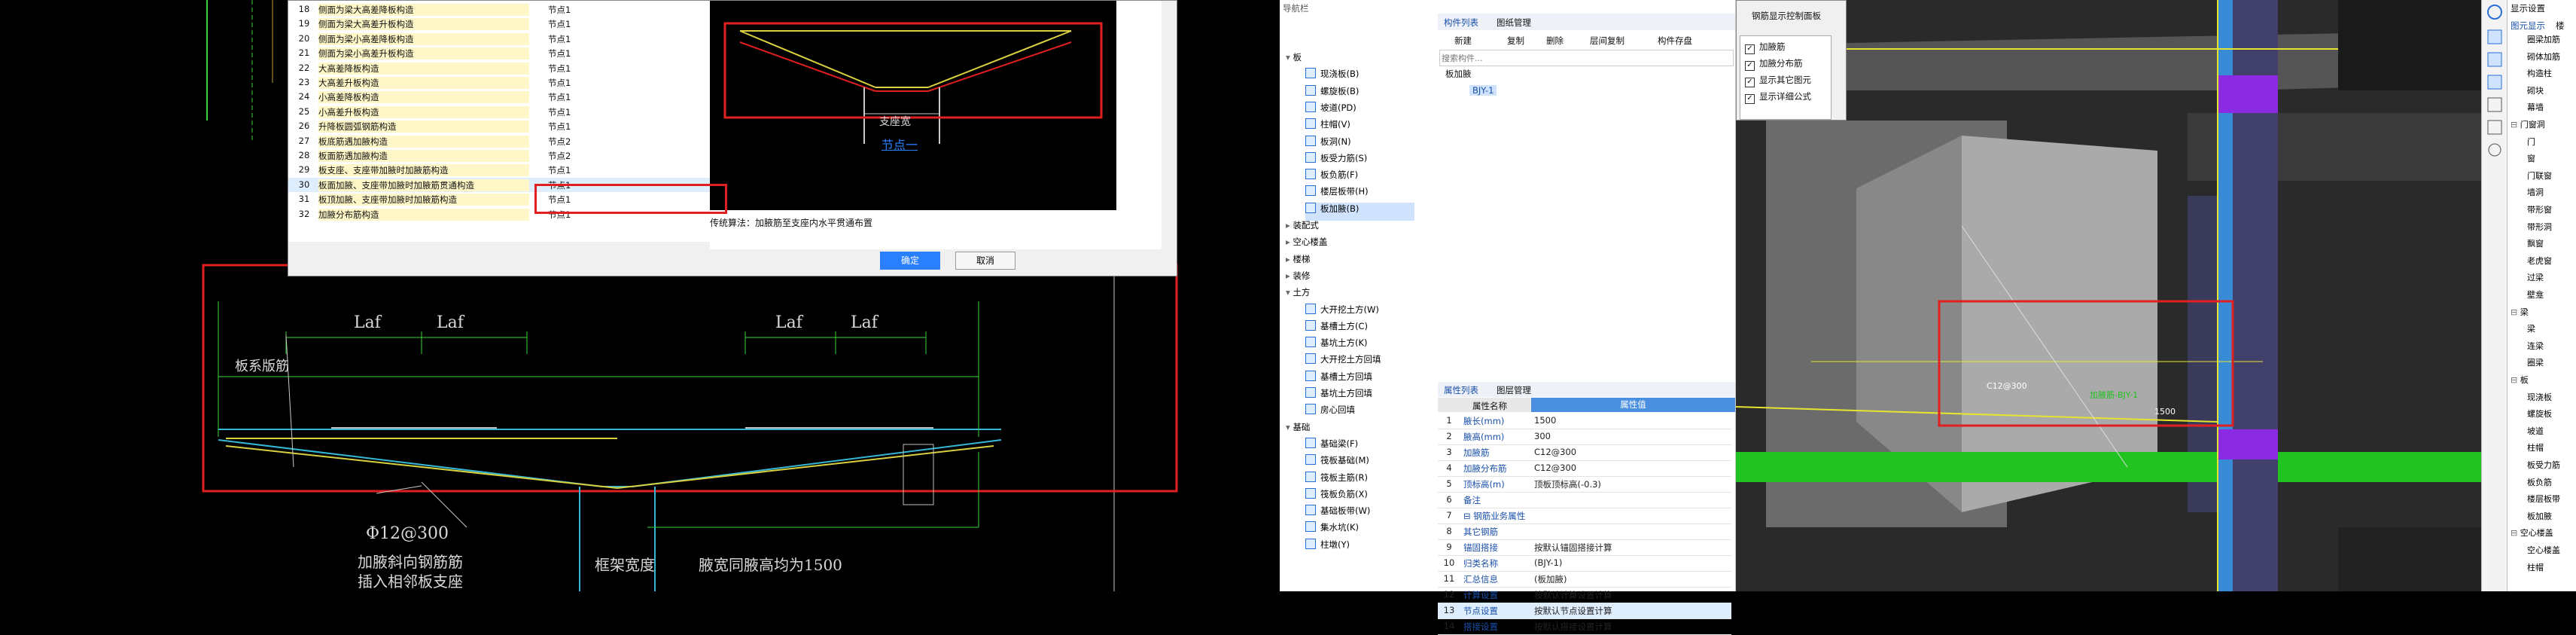  Describe the element at coordinates (1545, 420) in the screenshot. I see `prop-value: 1500` at that location.